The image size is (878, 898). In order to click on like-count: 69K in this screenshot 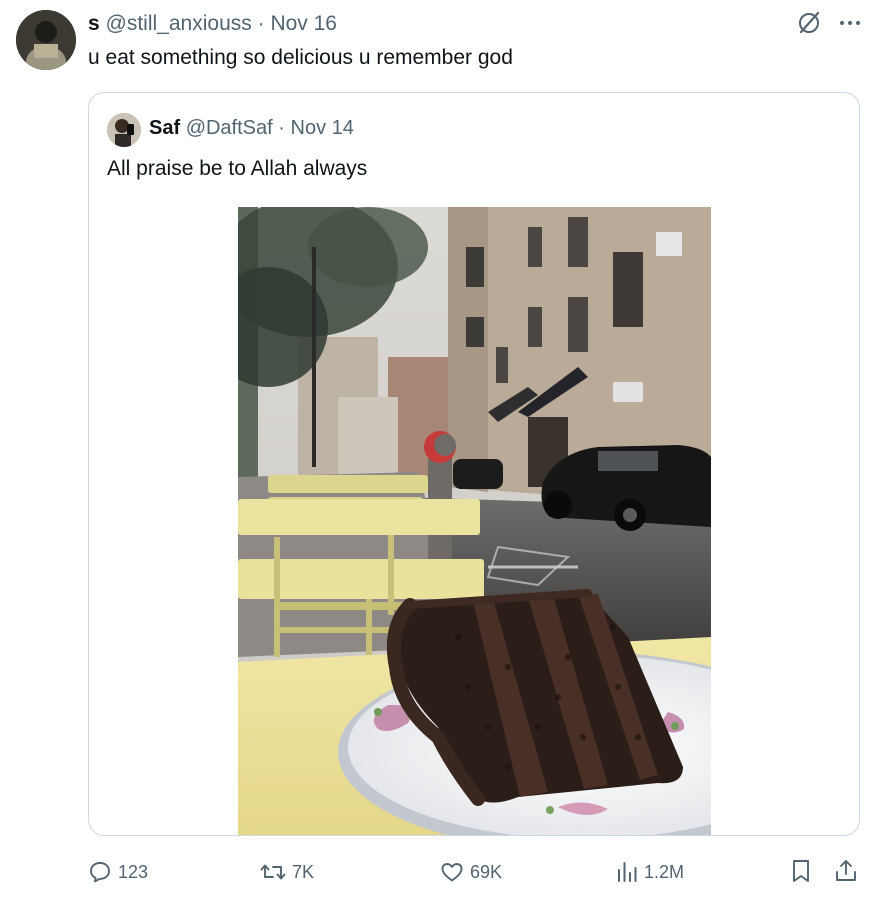, I will do `click(486, 872)`.